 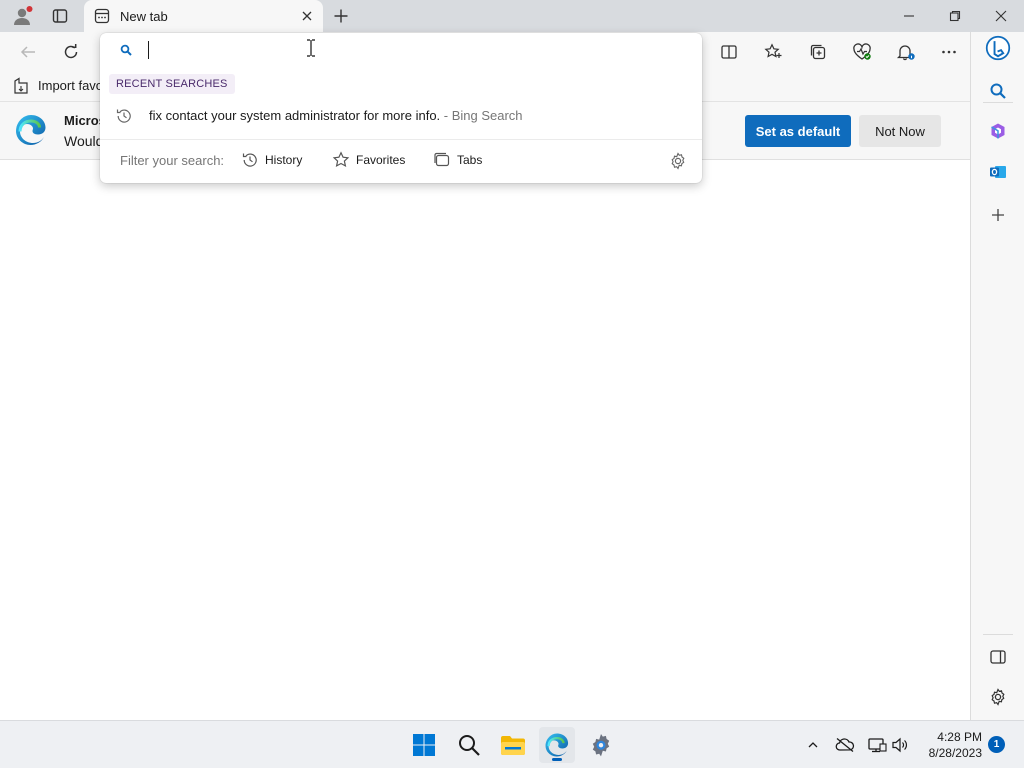 I want to click on dropdown-divider, so click(x=401, y=139).